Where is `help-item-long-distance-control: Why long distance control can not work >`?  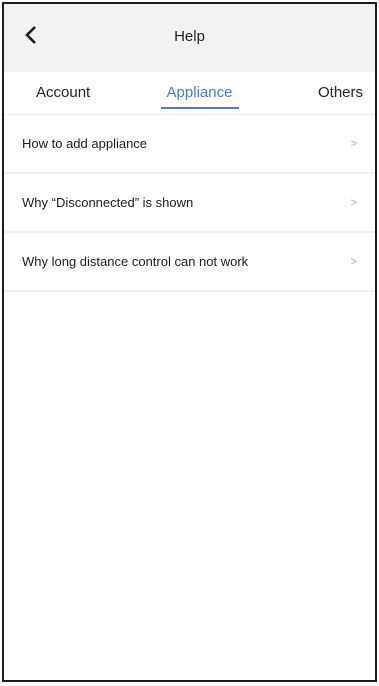
help-item-long-distance-control: Why long distance control can not work > is located at coordinates (189, 262).